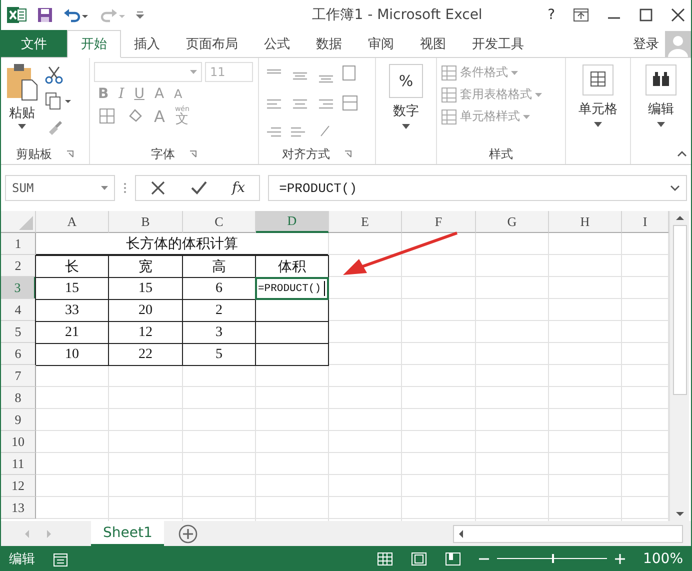 Image resolution: width=692 pixels, height=571 pixels. What do you see at coordinates (72, 310) in the screenshot?
I see `table-cell: 33` at bounding box center [72, 310].